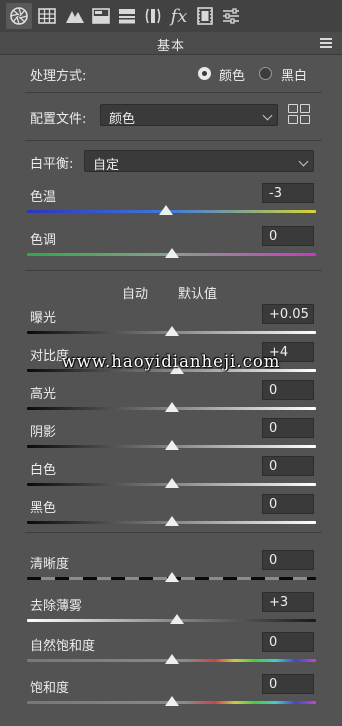  I want to click on treatment-label: 处理方式:, so click(58, 76).